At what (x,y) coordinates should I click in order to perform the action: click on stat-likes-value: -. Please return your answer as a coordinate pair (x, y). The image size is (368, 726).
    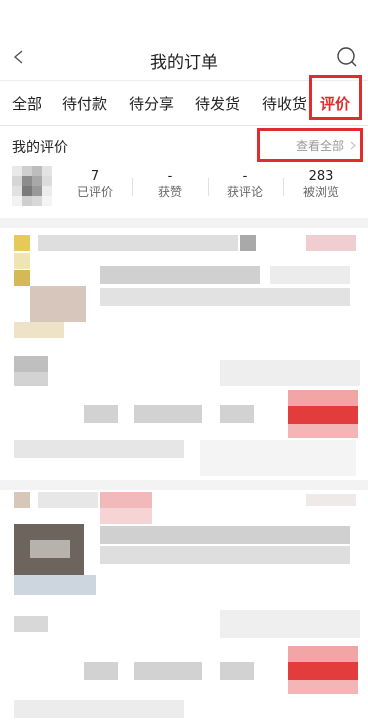
    Looking at the image, I should click on (170, 176).